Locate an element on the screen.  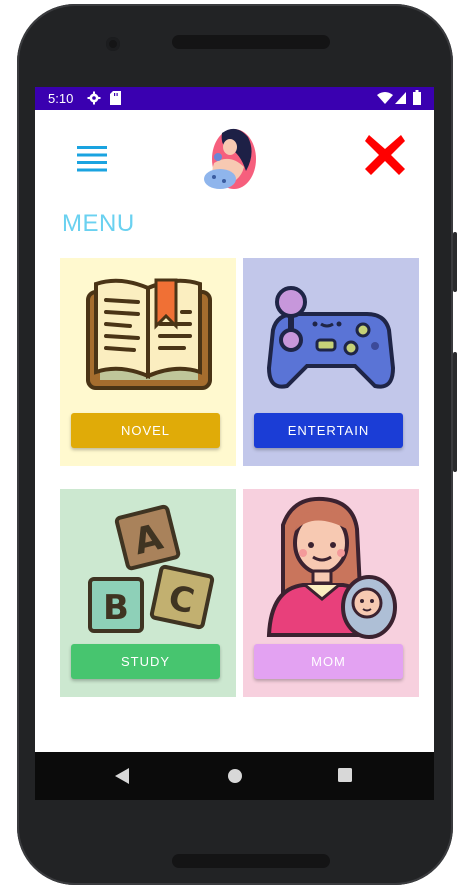
gamepad-icon is located at coordinates (331, 337).